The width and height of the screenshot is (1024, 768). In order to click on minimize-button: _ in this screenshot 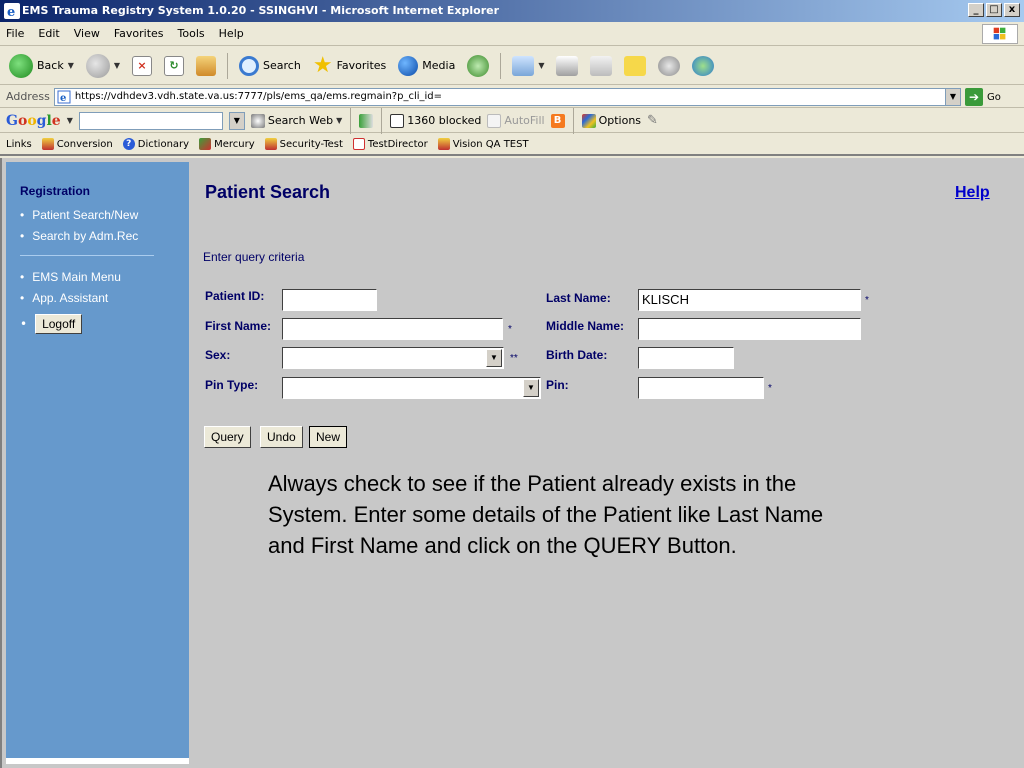, I will do `click(976, 10)`.